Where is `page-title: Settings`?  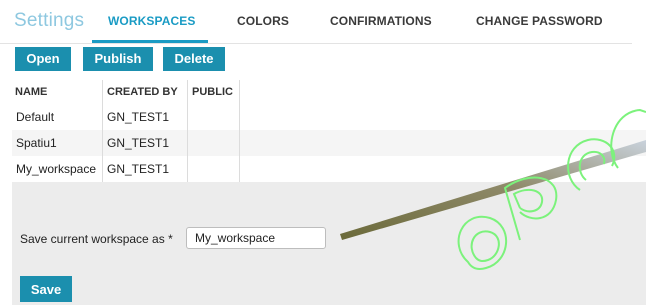 page-title: Settings is located at coordinates (49, 20).